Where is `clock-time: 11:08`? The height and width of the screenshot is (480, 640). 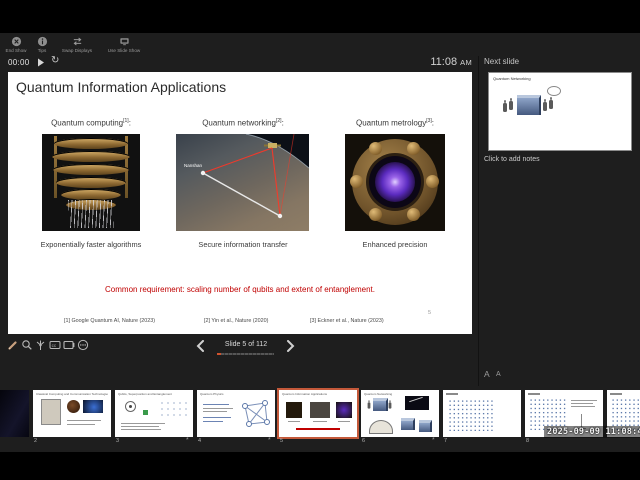 clock-time: 11:08 is located at coordinates (444, 62).